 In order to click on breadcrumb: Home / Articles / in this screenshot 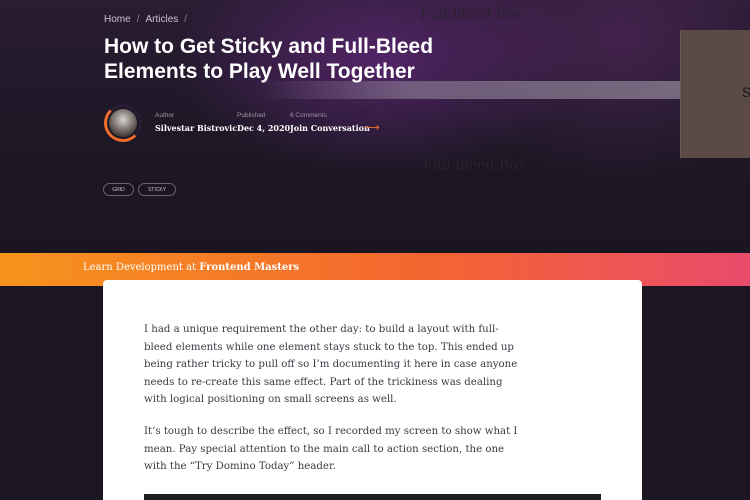, I will do `click(145, 19)`.